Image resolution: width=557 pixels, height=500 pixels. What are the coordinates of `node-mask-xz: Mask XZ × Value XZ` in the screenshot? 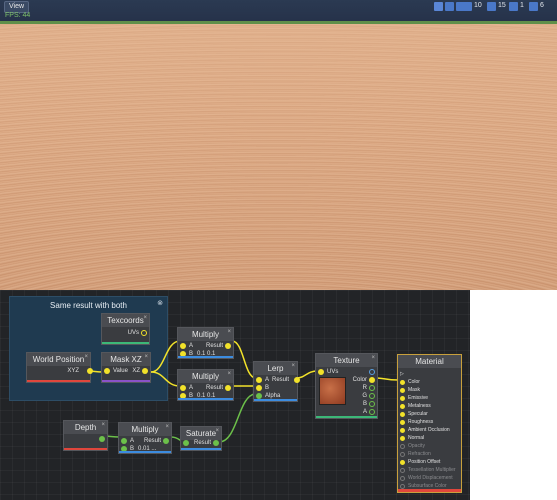 It's located at (126, 367).